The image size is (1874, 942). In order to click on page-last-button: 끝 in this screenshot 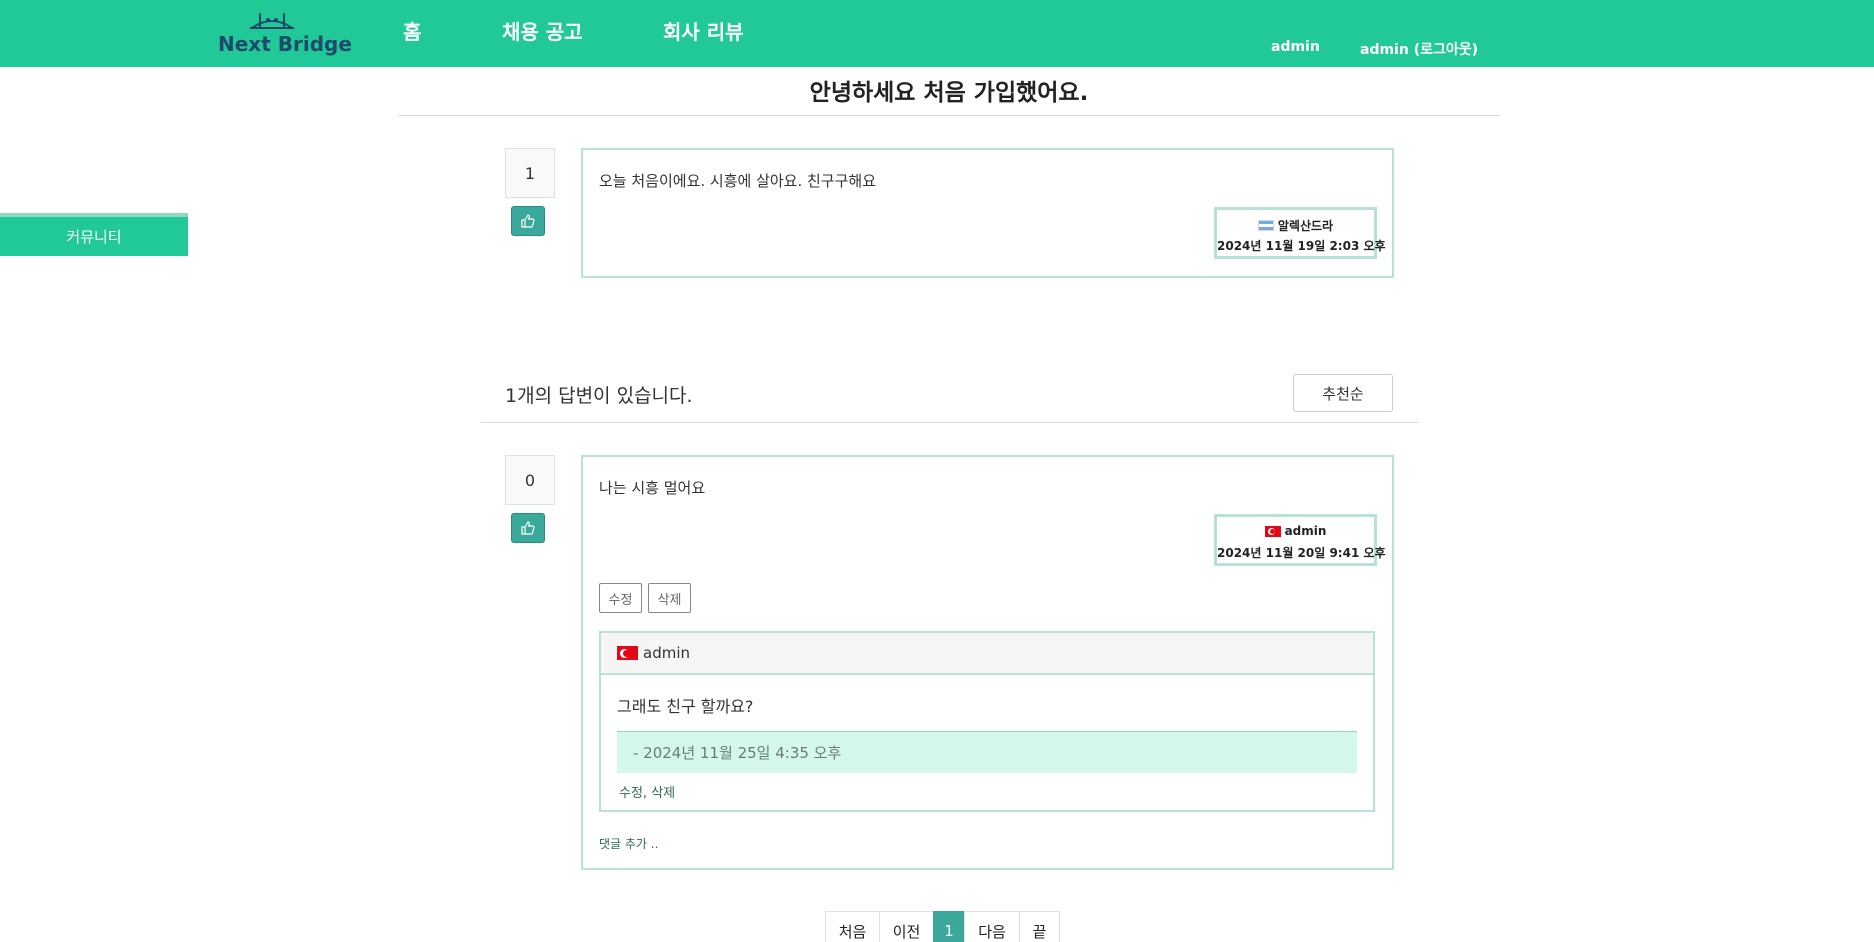, I will do `click(1039, 926)`.